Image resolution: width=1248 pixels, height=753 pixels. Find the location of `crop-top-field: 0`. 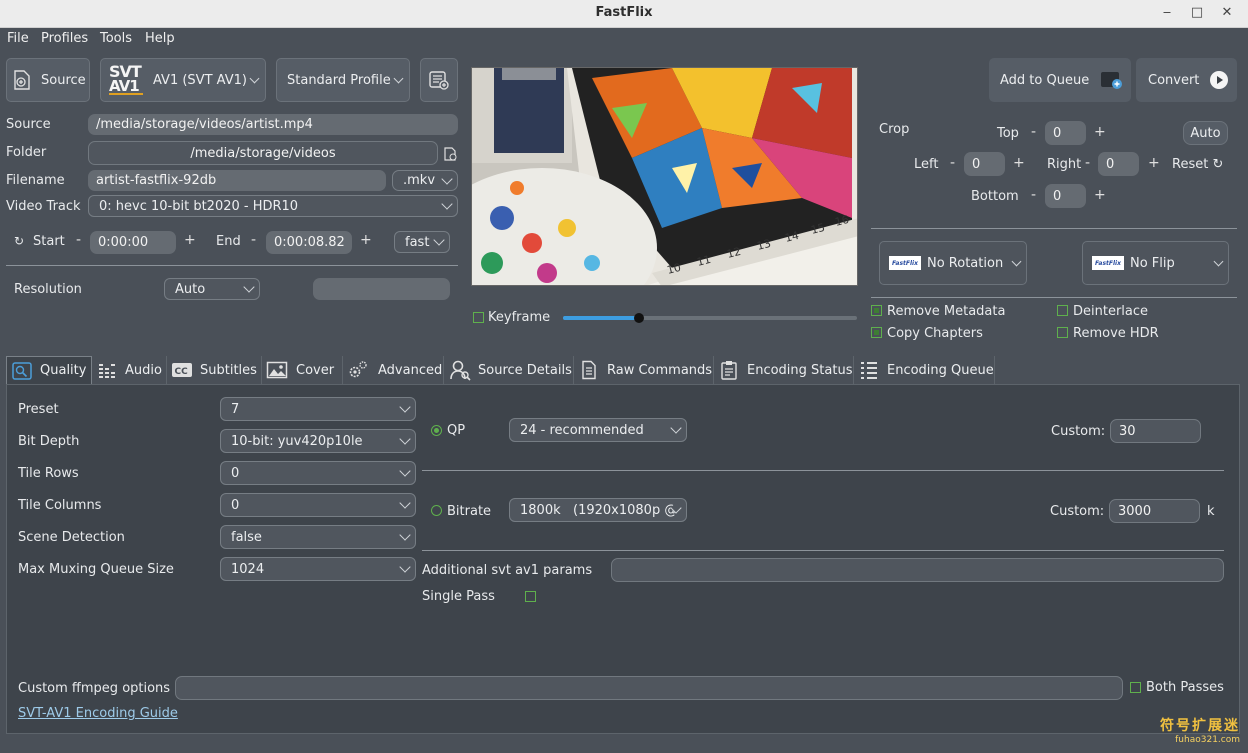

crop-top-field: 0 is located at coordinates (1065, 133).